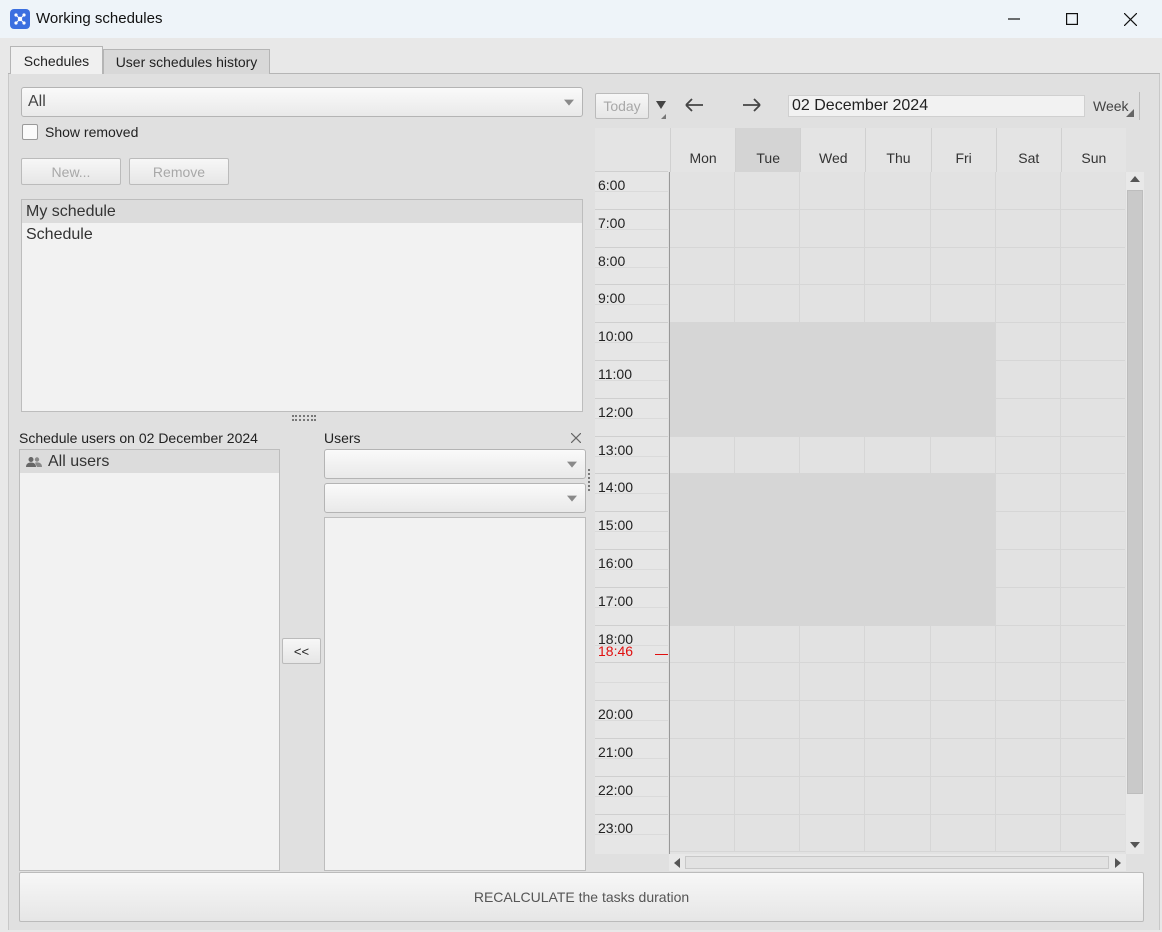  Describe the element at coordinates (1135, 513) in the screenshot. I see `vertical-scrollbar` at that location.